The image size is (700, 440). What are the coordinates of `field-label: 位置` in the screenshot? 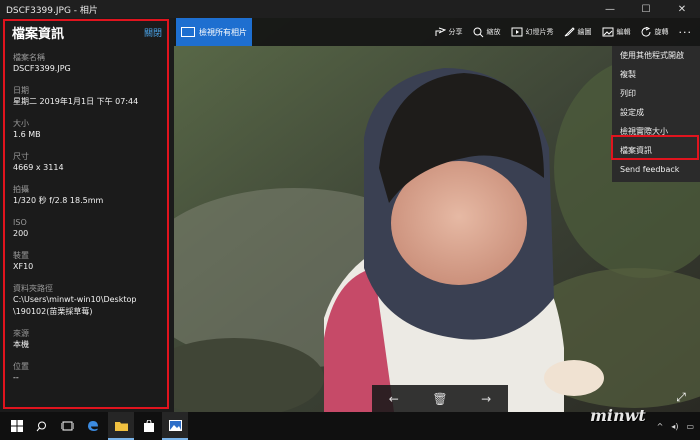 It's located at (21, 366).